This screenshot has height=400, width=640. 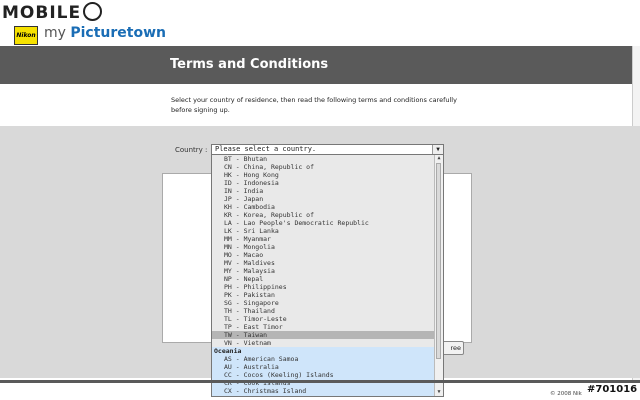 What do you see at coordinates (327, 351) in the screenshot?
I see `dropdown-group-label: Oceania` at bounding box center [327, 351].